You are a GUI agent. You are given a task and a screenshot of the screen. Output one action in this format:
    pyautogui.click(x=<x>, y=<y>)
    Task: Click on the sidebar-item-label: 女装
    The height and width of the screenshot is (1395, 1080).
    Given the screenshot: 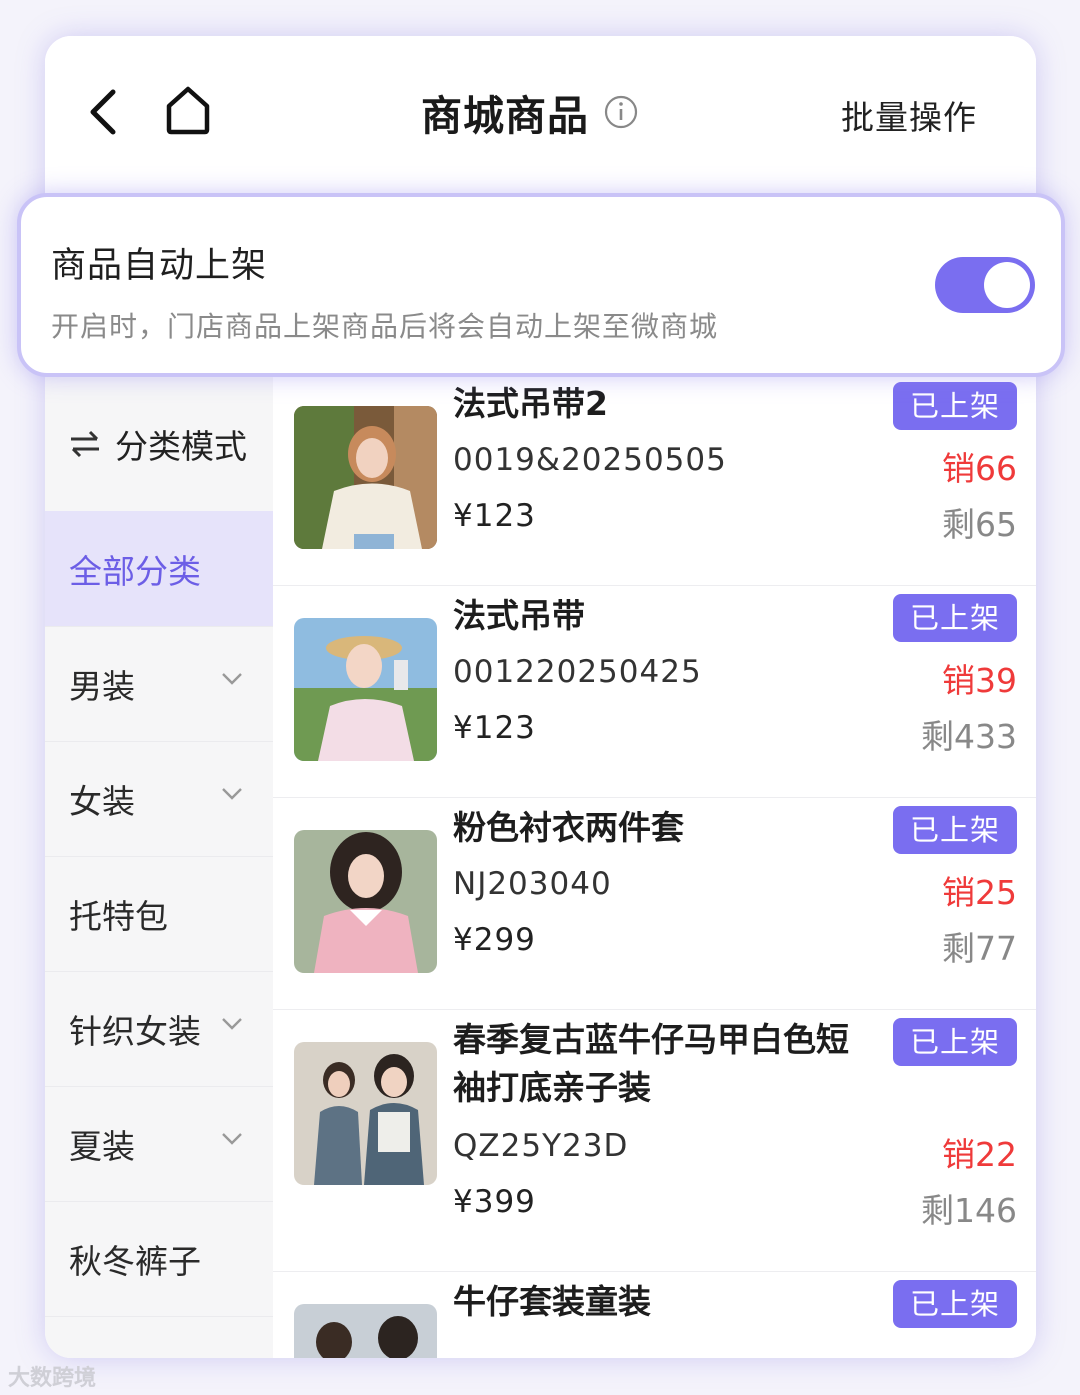 What is the action you would take?
    pyautogui.click(x=102, y=801)
    